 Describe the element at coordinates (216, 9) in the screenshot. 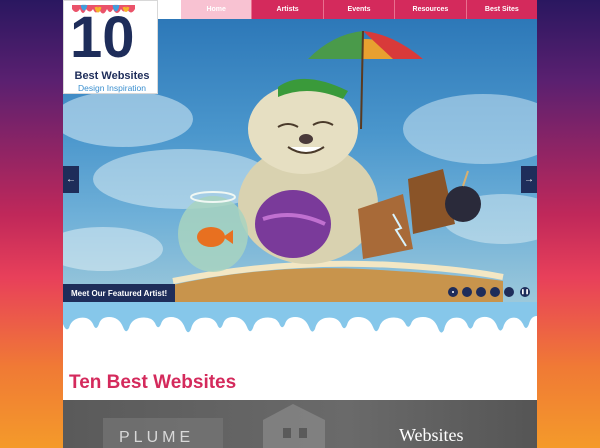

I see `nav-item-home: Home` at that location.